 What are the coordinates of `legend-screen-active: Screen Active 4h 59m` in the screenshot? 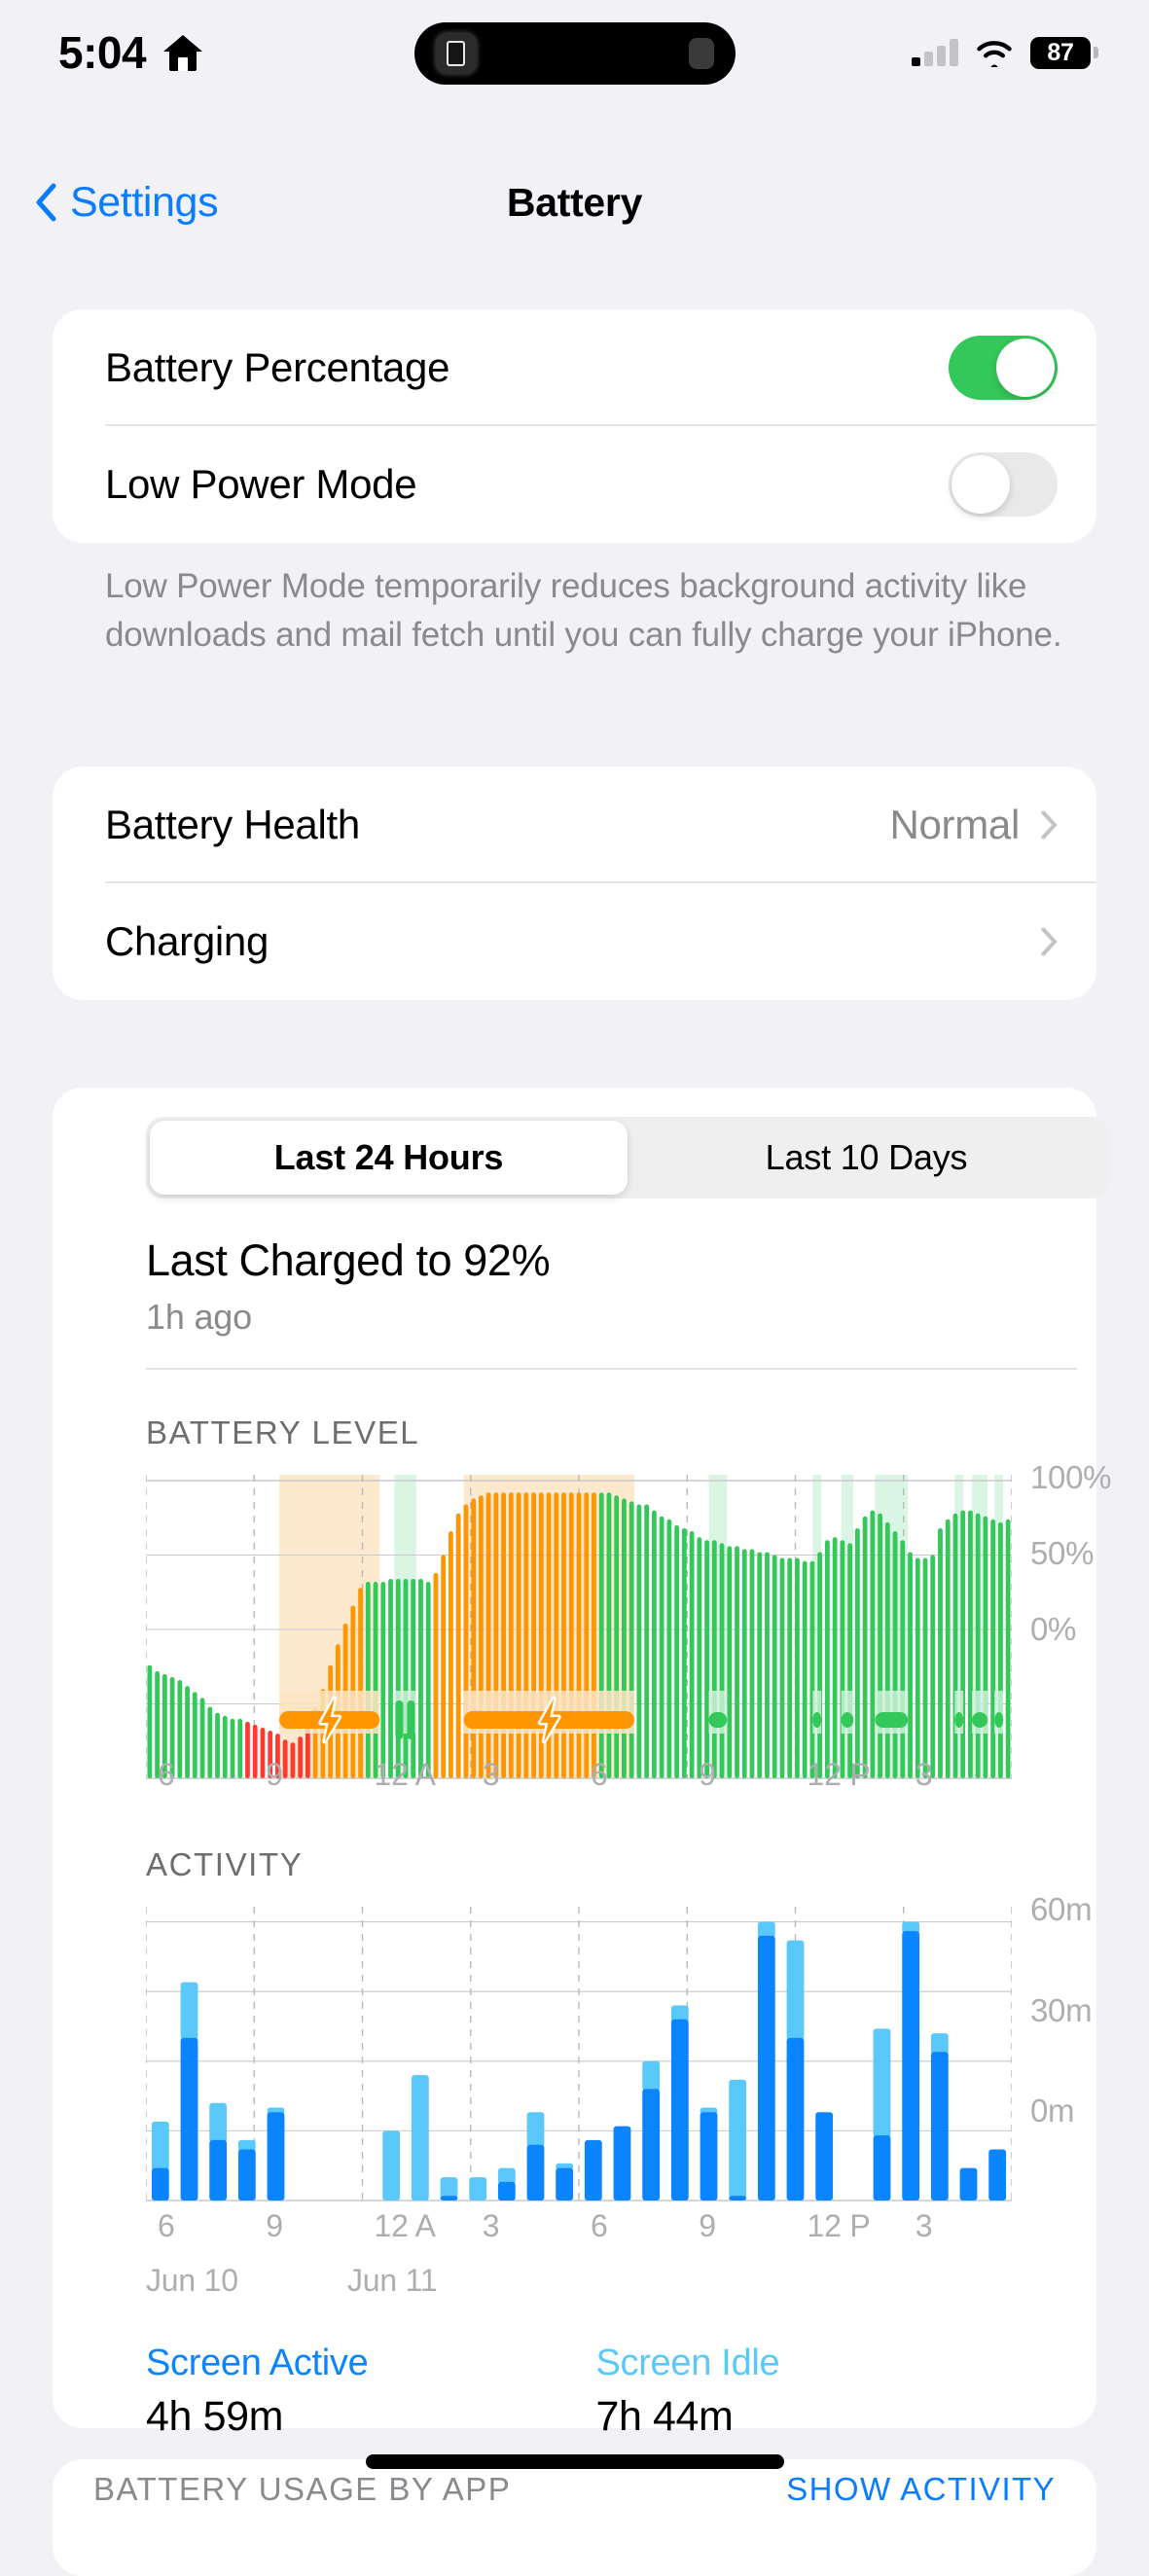 It's located at (257, 2392).